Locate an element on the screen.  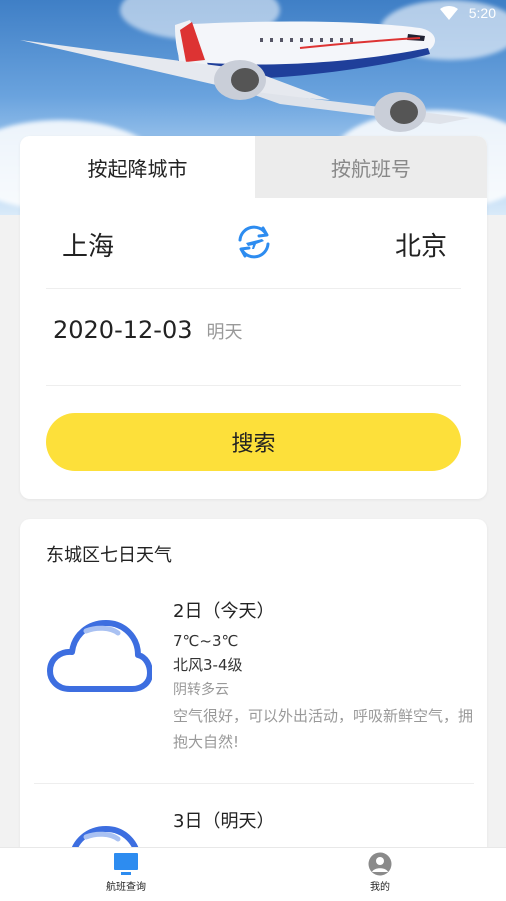
bottom-nav: 航班查询 我的 is located at coordinates (253, 874).